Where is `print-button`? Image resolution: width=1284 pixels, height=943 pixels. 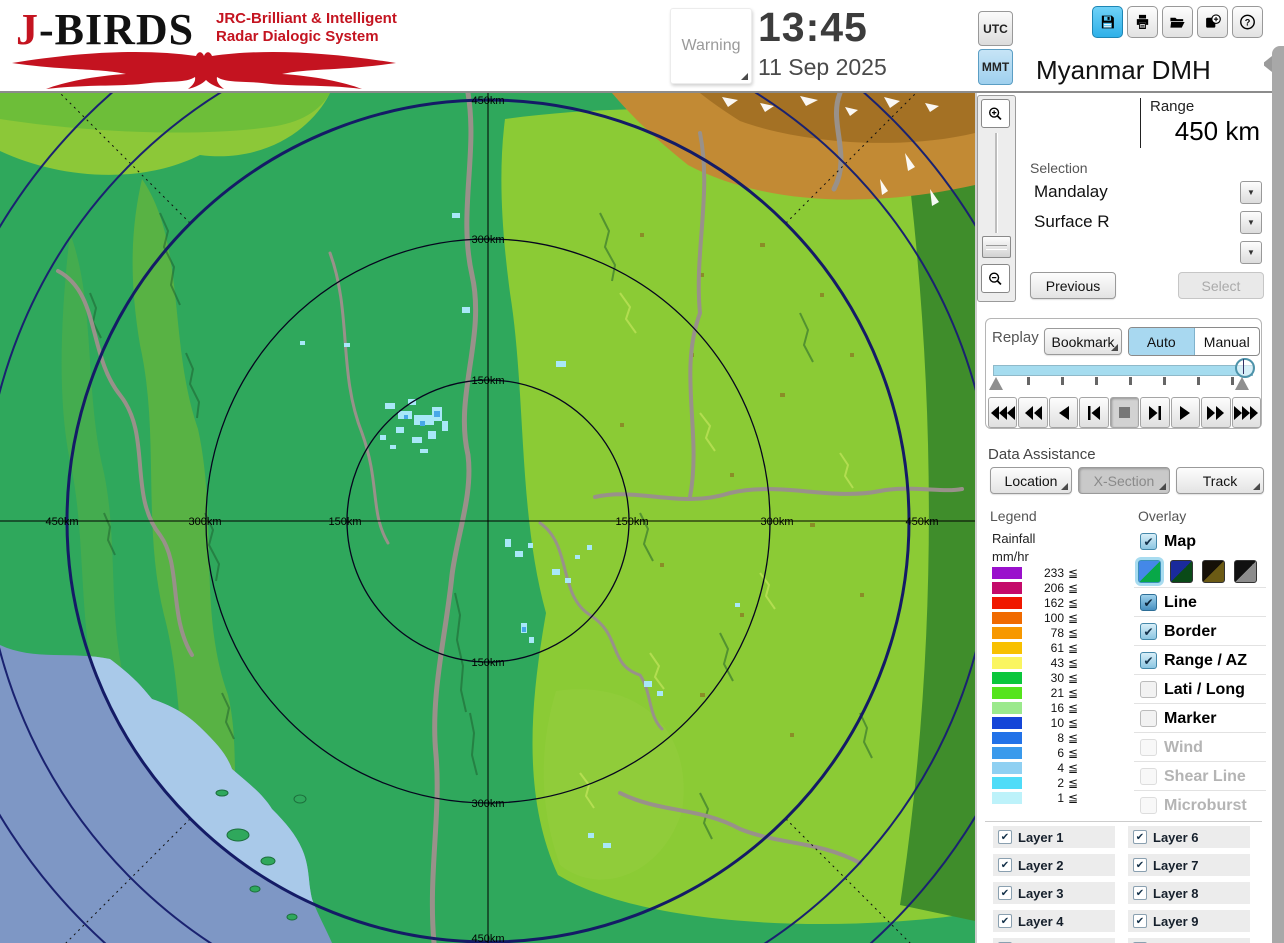 print-button is located at coordinates (1142, 22).